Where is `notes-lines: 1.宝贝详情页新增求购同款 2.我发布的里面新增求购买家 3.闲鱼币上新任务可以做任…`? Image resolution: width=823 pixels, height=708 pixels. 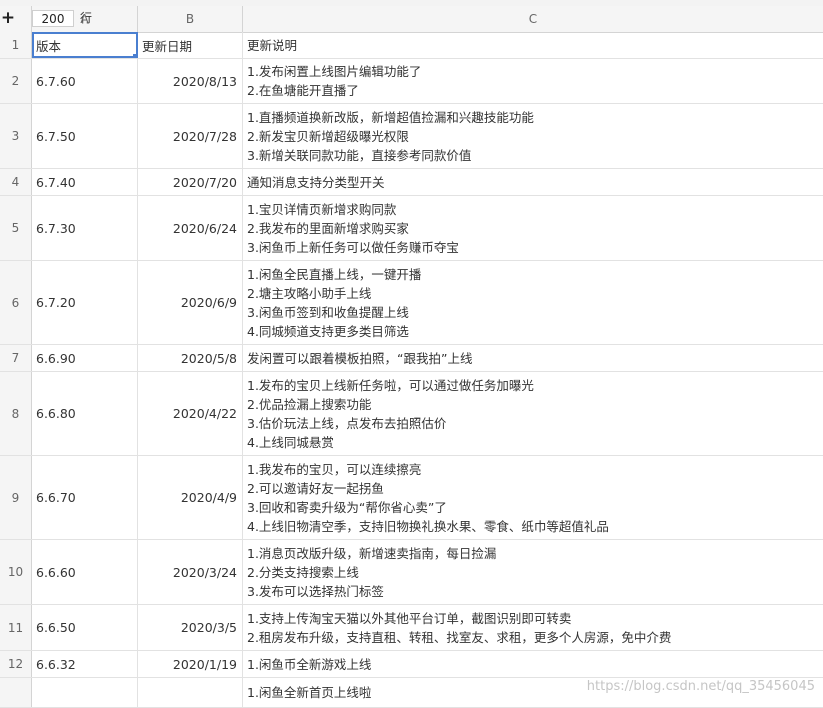 notes-lines: 1.宝贝详情页新增求购同款 2.我发布的里面新增求购买家 3.闲鱼币上新任务可以做任… is located at coordinates (353, 228).